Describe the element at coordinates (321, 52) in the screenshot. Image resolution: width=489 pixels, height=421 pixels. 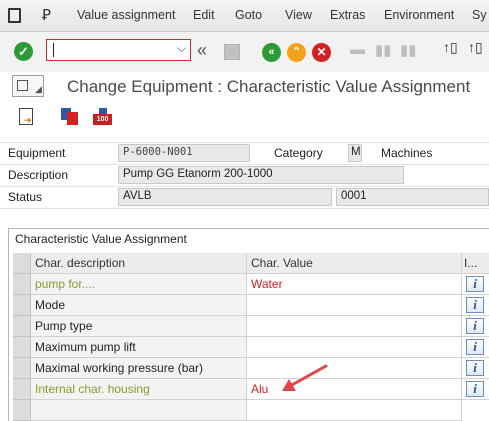
I see `cancel-icon: ✕` at that location.